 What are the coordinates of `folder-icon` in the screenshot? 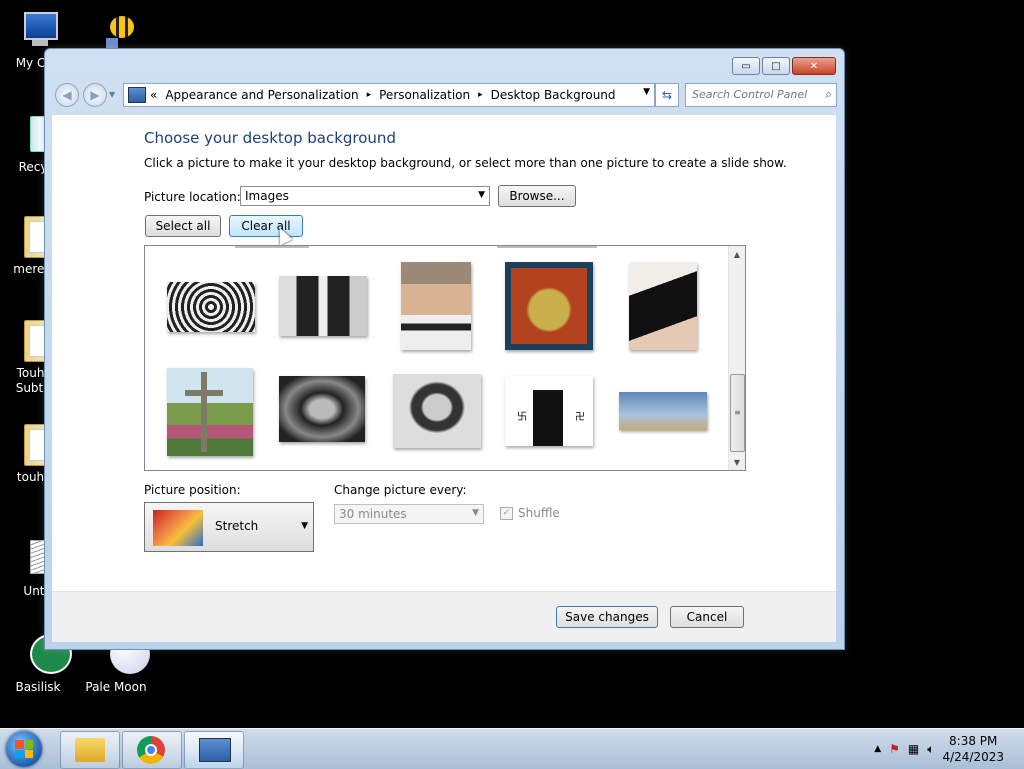 It's located at (90, 750).